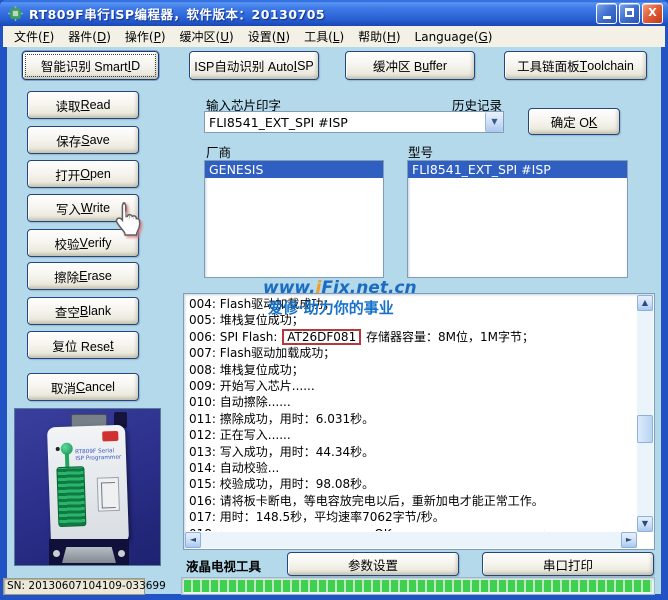 This screenshot has width=668, height=600. I want to click on close-button: X, so click(652, 13).